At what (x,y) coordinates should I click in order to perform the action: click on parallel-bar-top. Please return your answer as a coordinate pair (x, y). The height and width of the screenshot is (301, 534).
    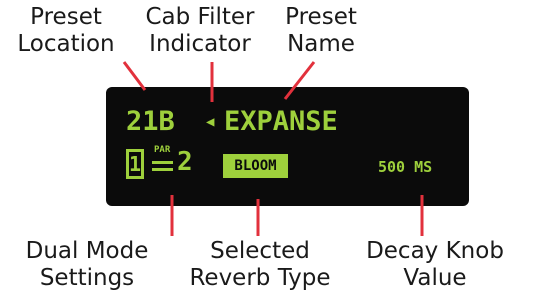
    Looking at the image, I should click on (162, 162).